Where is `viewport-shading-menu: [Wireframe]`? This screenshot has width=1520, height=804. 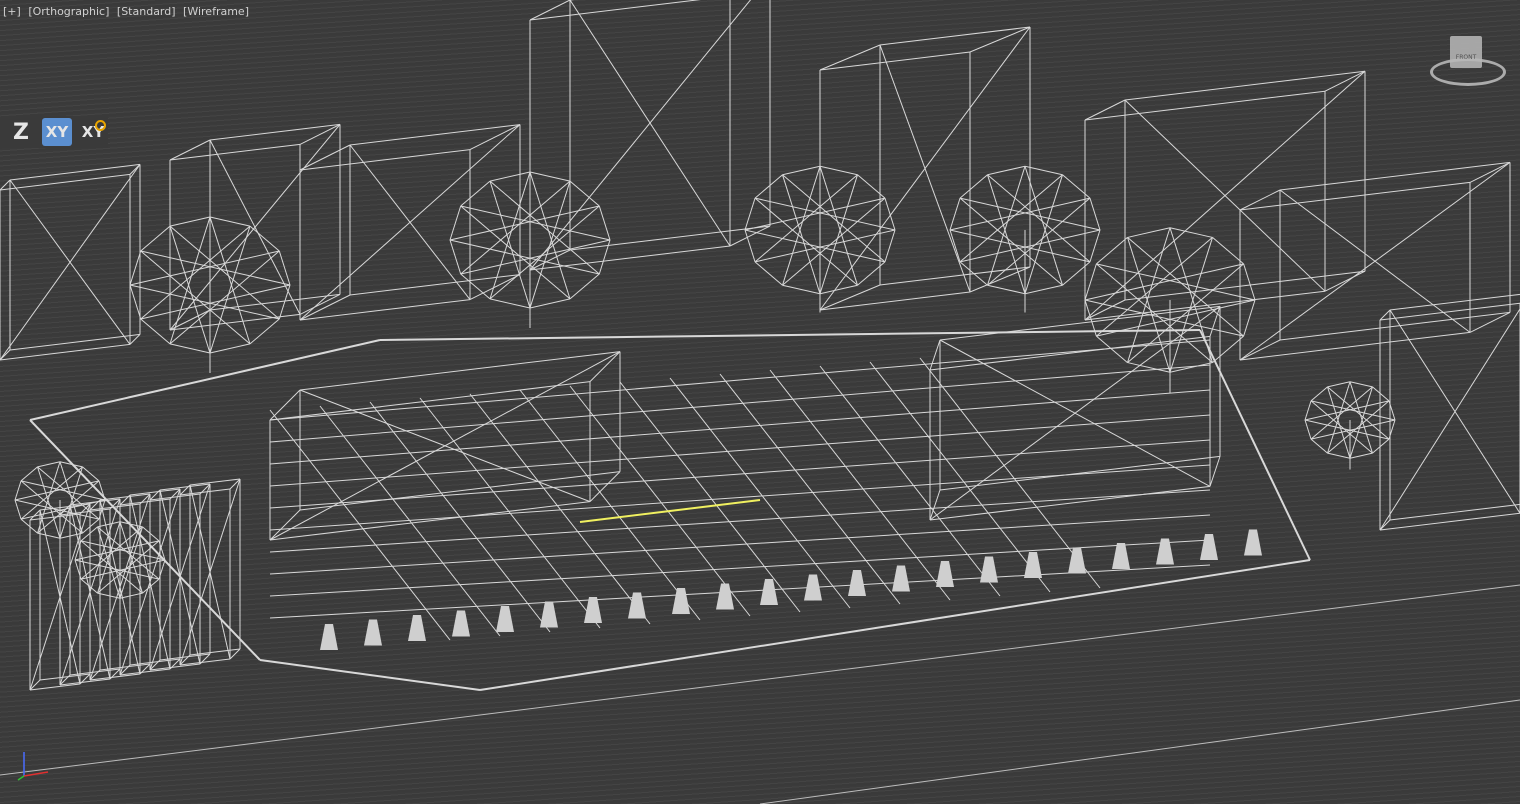 viewport-shading-menu: [Wireframe] is located at coordinates (216, 11).